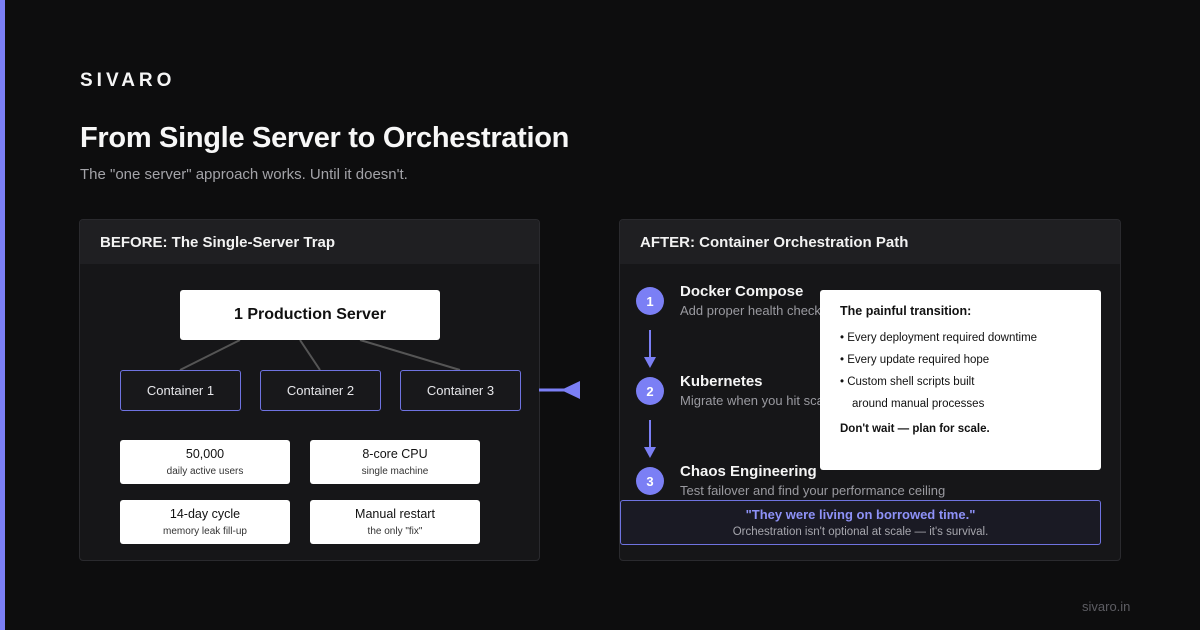 The height and width of the screenshot is (630, 1200). Describe the element at coordinates (395, 531) in the screenshot. I see `metric-label: the only "fix"` at that location.